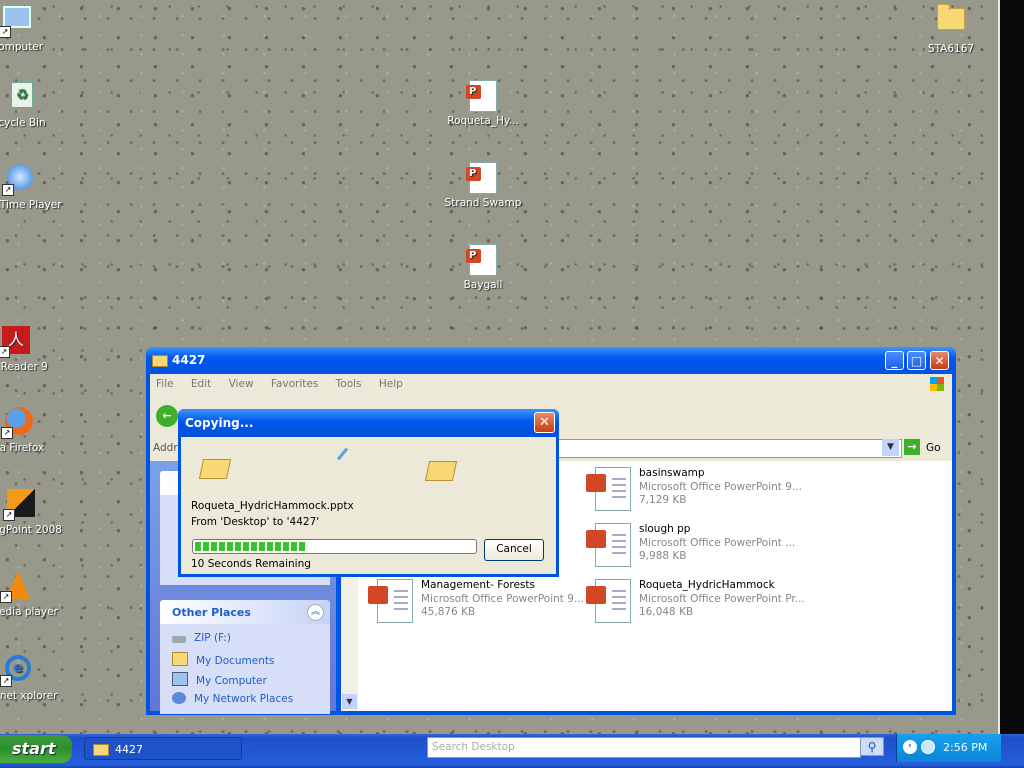 Image resolution: width=1024 pixels, height=768 pixels. Describe the element at coordinates (179, 639) in the screenshot. I see `drive-icon` at that location.